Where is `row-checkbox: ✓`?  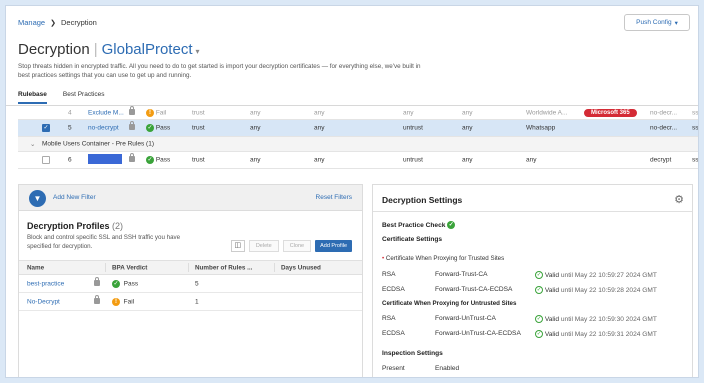
row-checkbox: ✓ is located at coordinates (46, 128).